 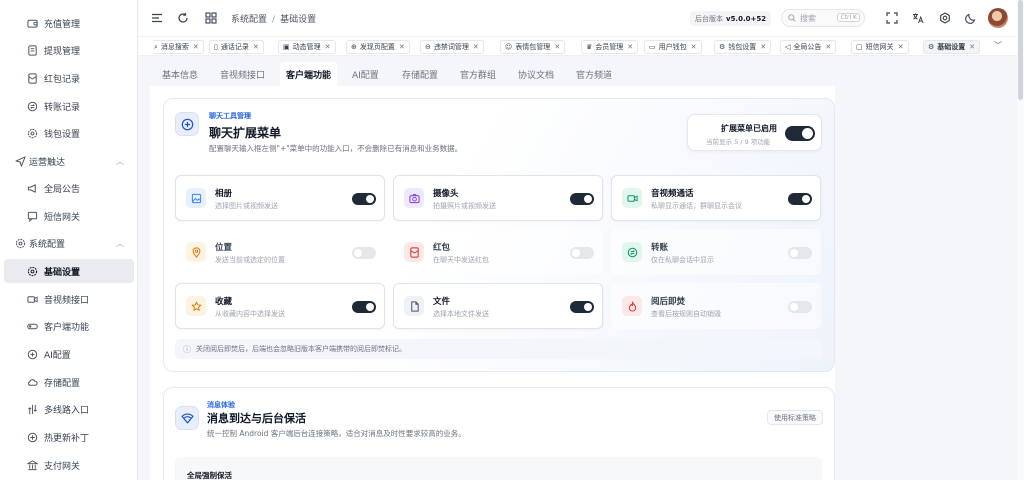 What do you see at coordinates (196, 306) in the screenshot?
I see `star-icon` at bounding box center [196, 306].